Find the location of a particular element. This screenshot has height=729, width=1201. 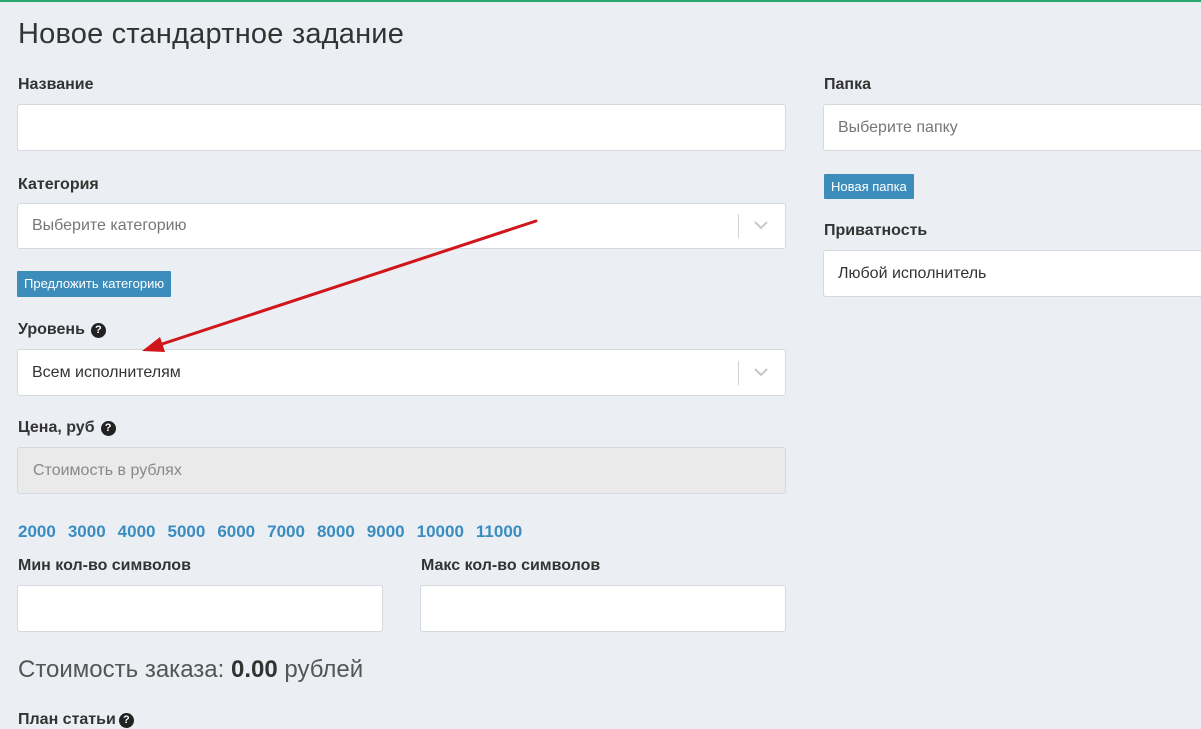

annotation-arrow is located at coordinates (340, 285).